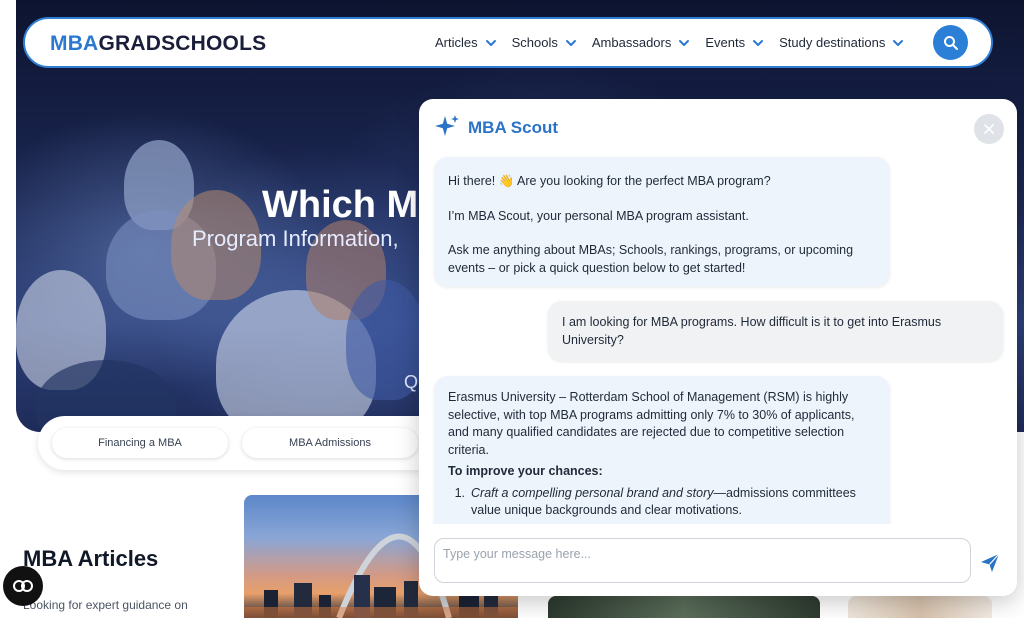 The height and width of the screenshot is (618, 1024). Describe the element at coordinates (631, 42) in the screenshot. I see `nav-label: Ambassadors` at that location.